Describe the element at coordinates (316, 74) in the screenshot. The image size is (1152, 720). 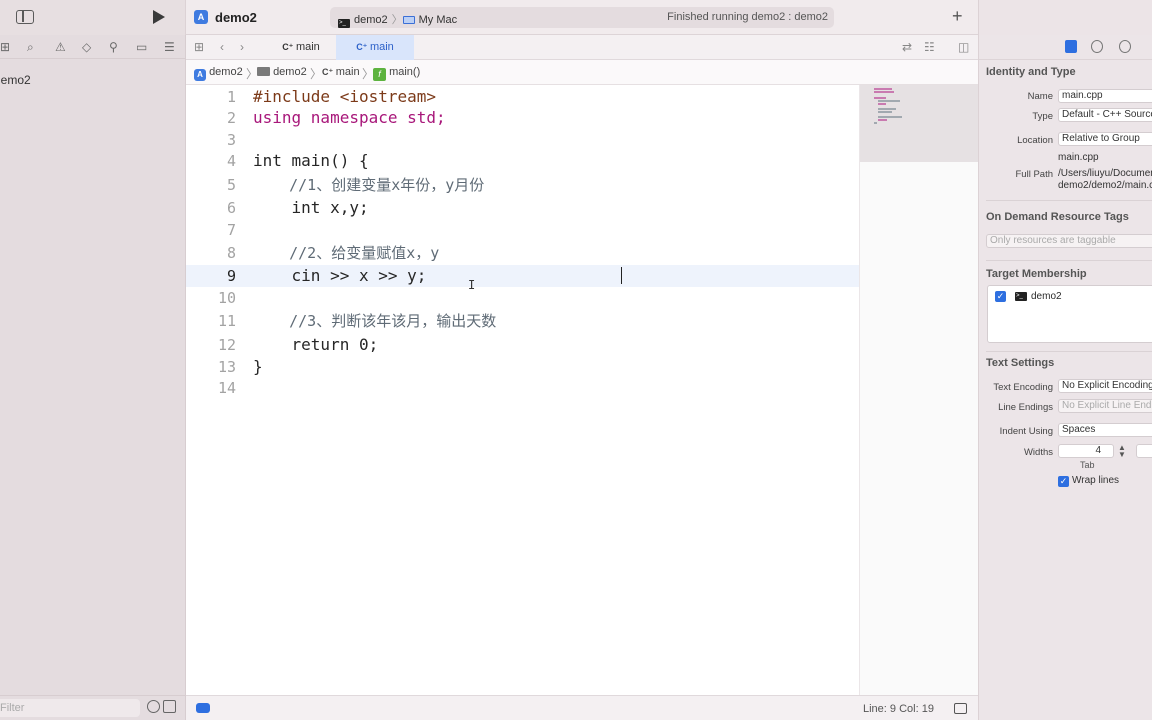
I see `chevron-right-icon: 〉` at that location.